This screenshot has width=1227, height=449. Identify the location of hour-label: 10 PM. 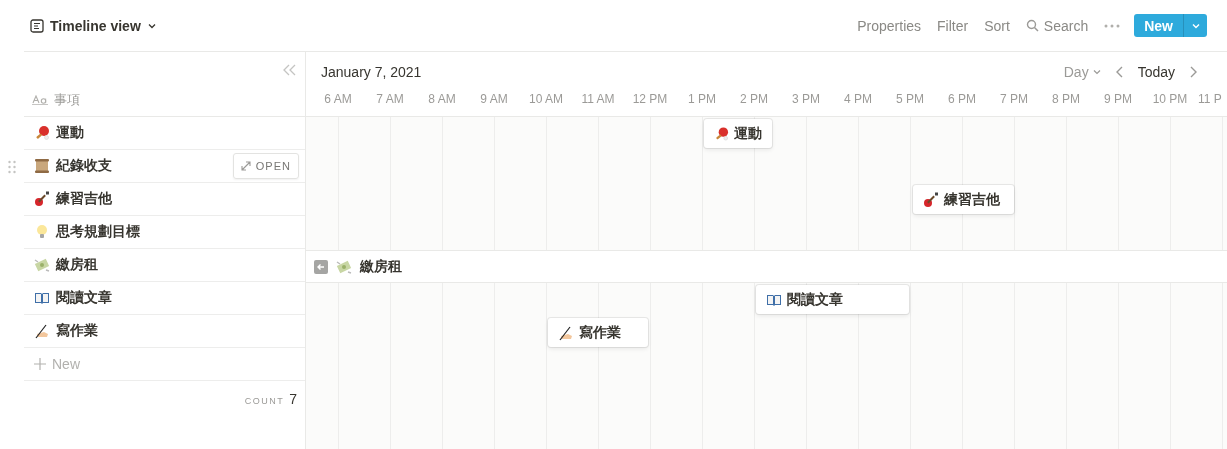
(1170, 99).